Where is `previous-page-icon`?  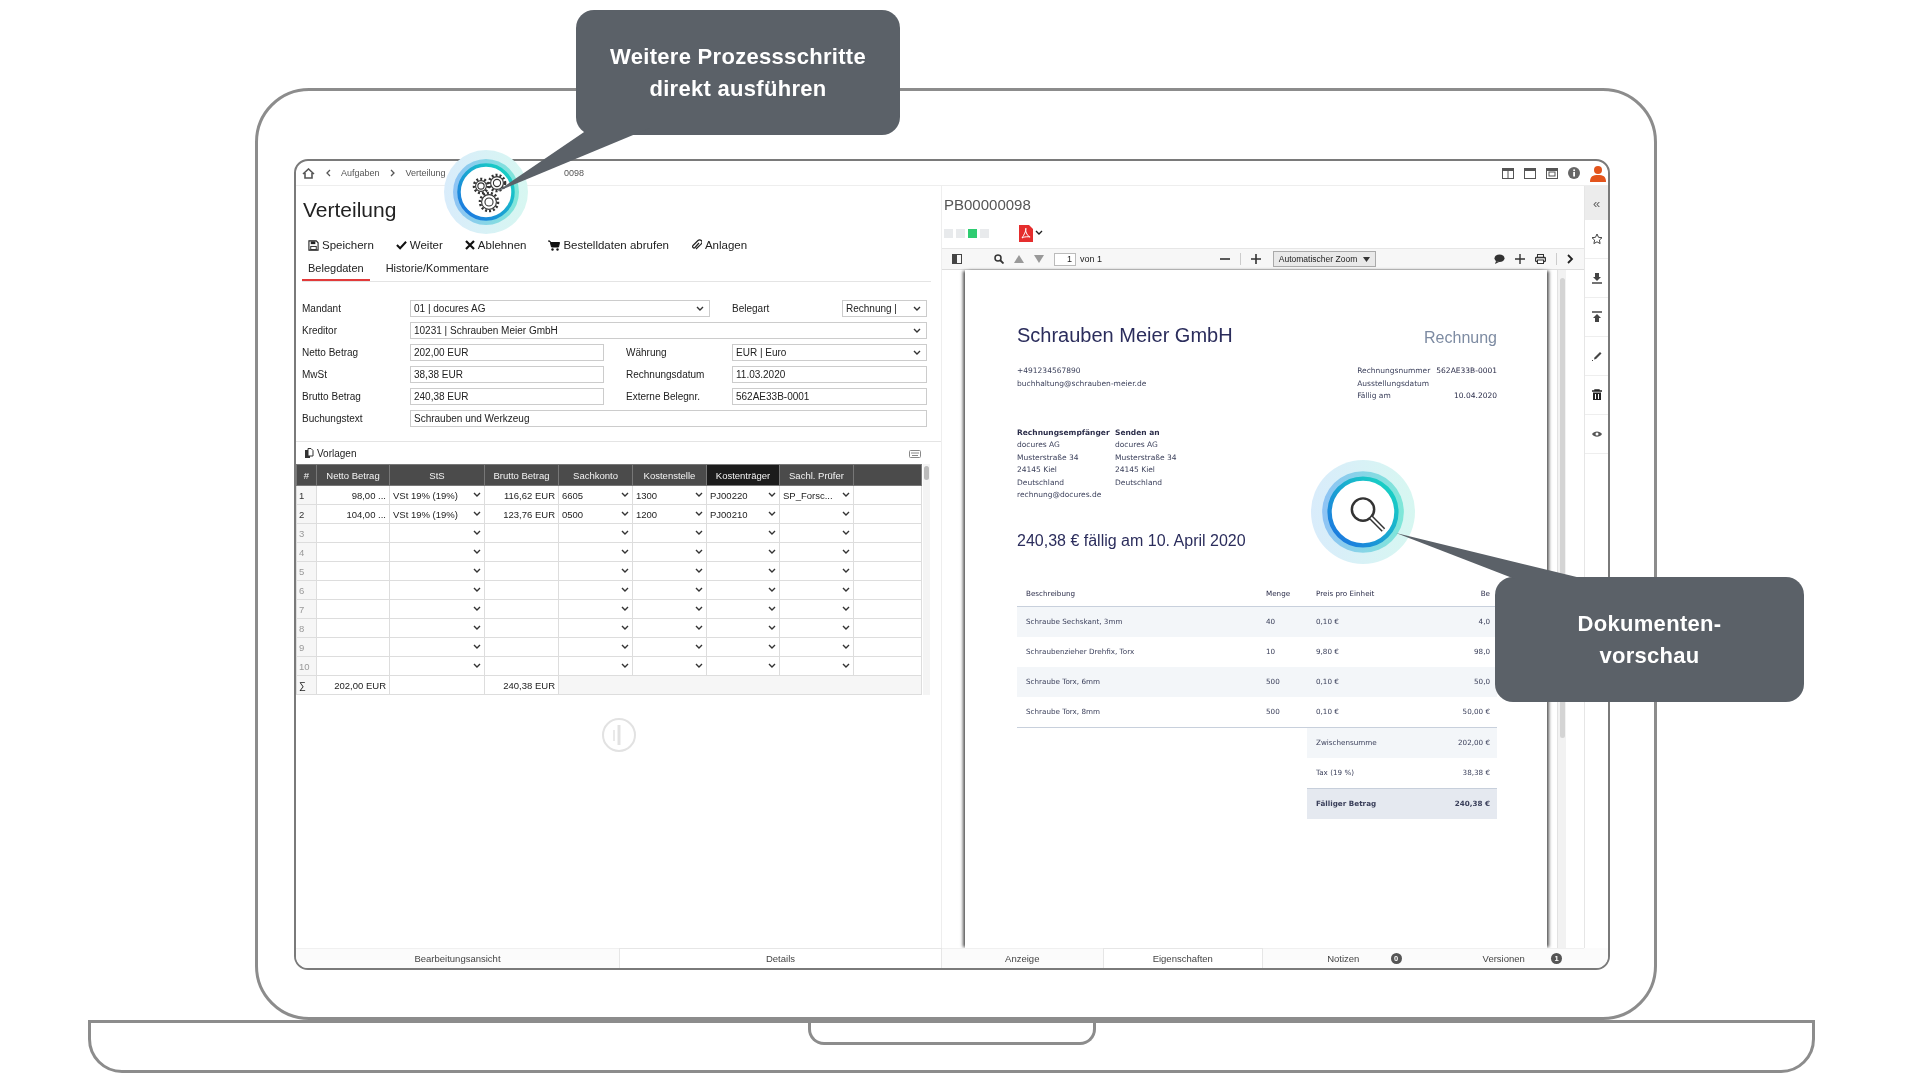 previous-page-icon is located at coordinates (1019, 259).